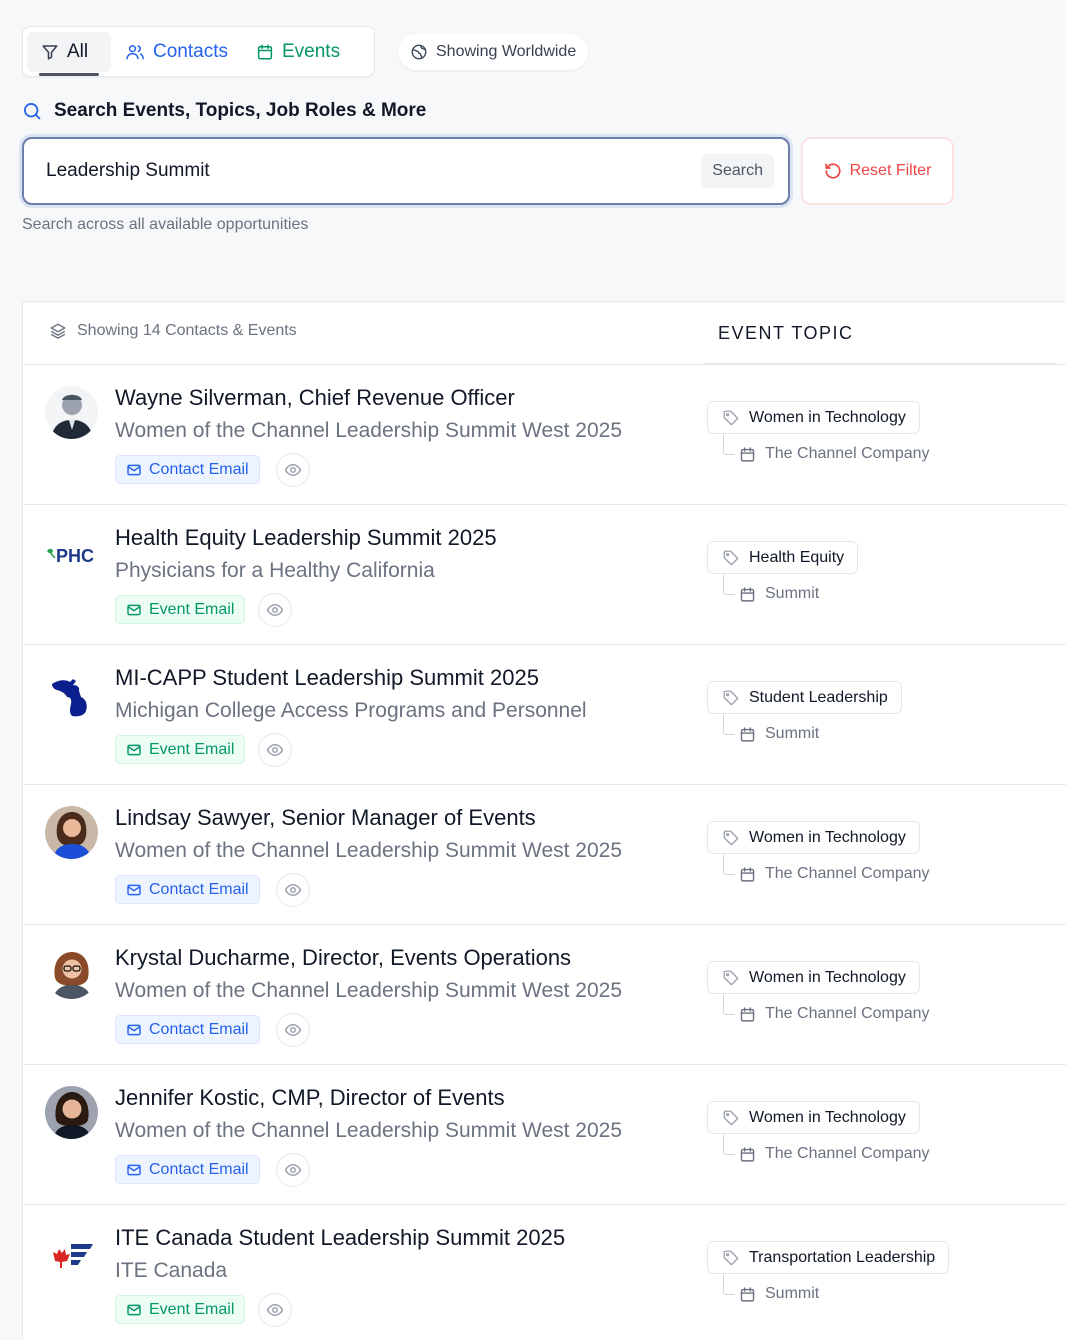 This screenshot has width=1066, height=1340. What do you see at coordinates (818, 697) in the screenshot?
I see `topic-label: Student Leadership` at bounding box center [818, 697].